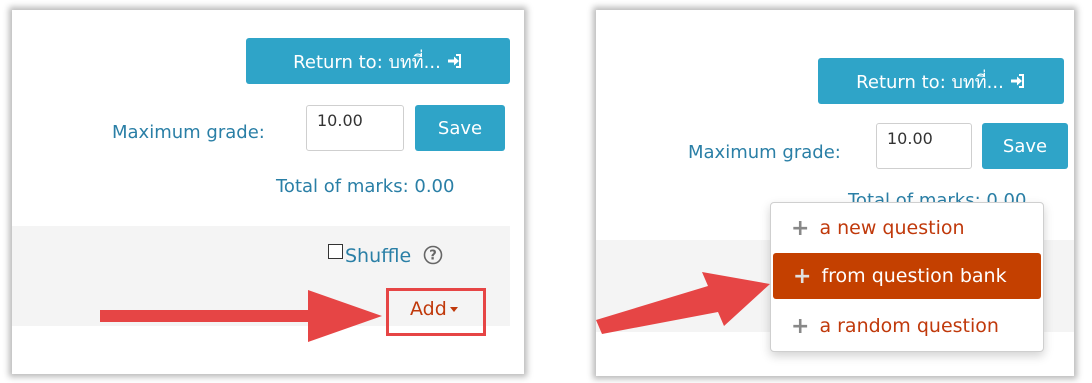 Image resolution: width=1092 pixels, height=383 pixels. I want to click on caret-down-icon, so click(453, 309).